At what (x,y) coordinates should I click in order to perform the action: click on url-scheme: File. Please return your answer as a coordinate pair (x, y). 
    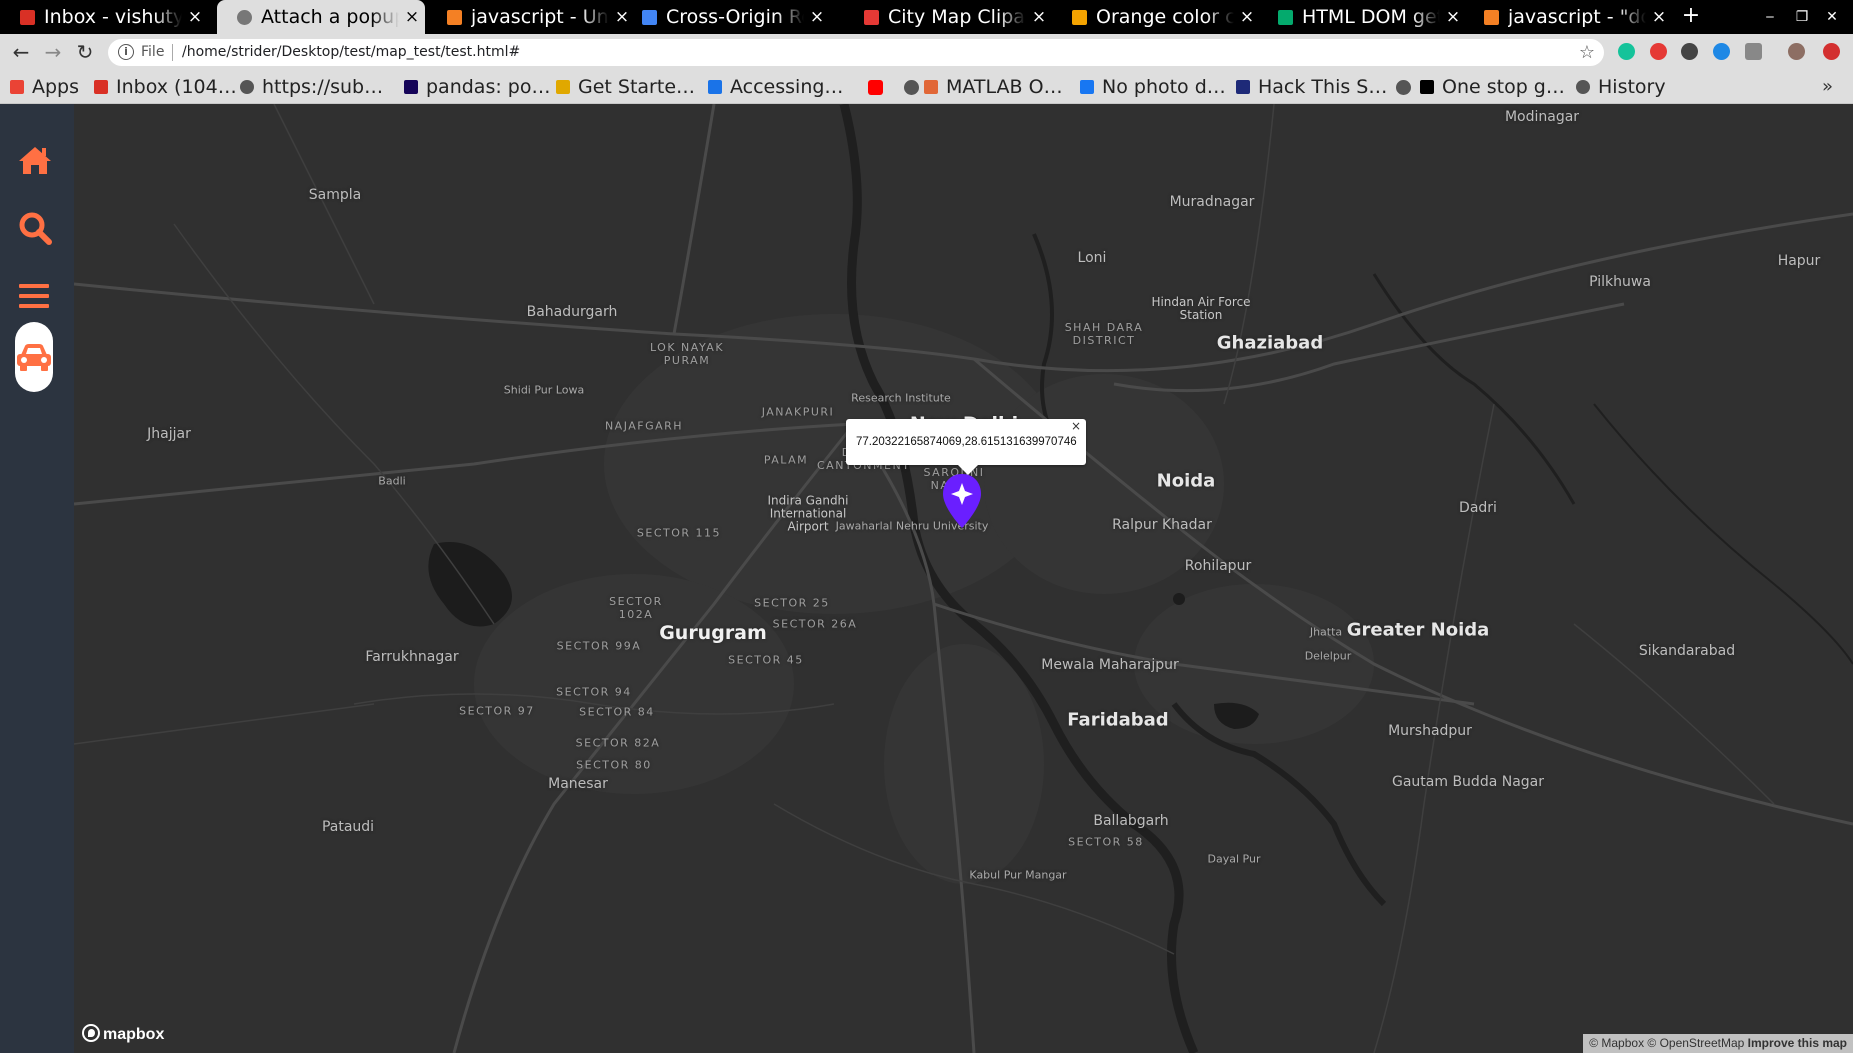
    Looking at the image, I should click on (153, 52).